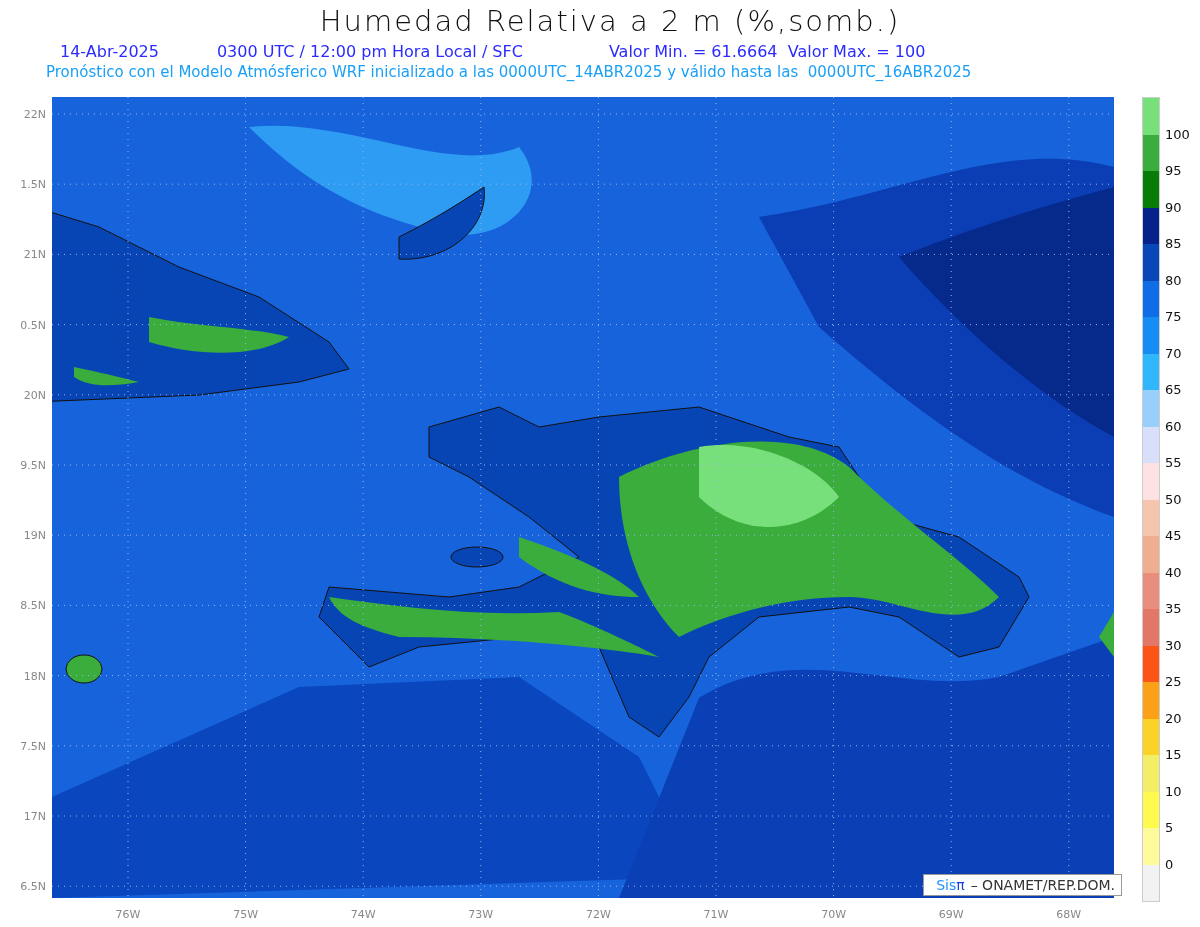 The image size is (1200, 927). I want to click on latitude-label: 8.5N, so click(33, 605).